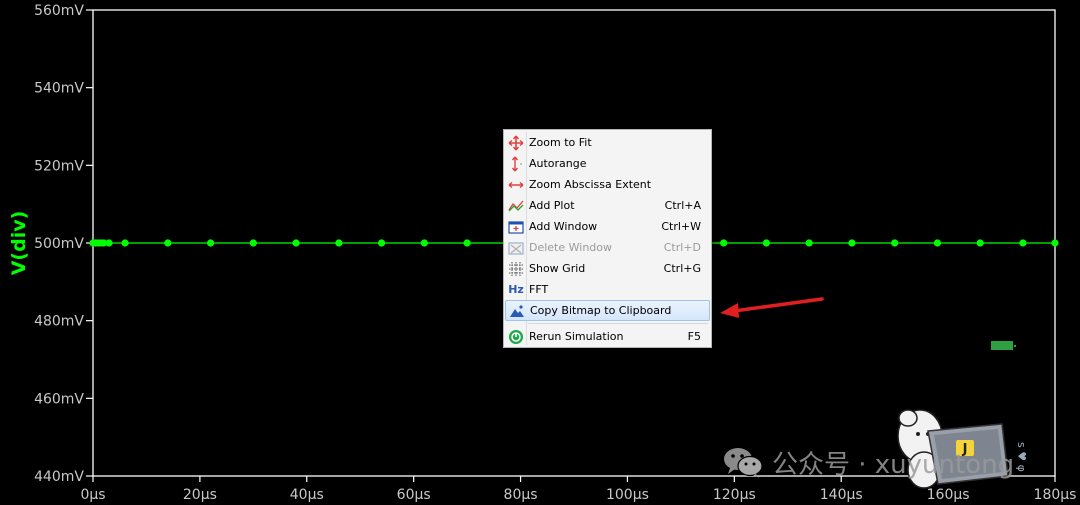 Image resolution: width=1080 pixels, height=505 pixels. I want to click on copy-bitmap-icon, so click(517, 310).